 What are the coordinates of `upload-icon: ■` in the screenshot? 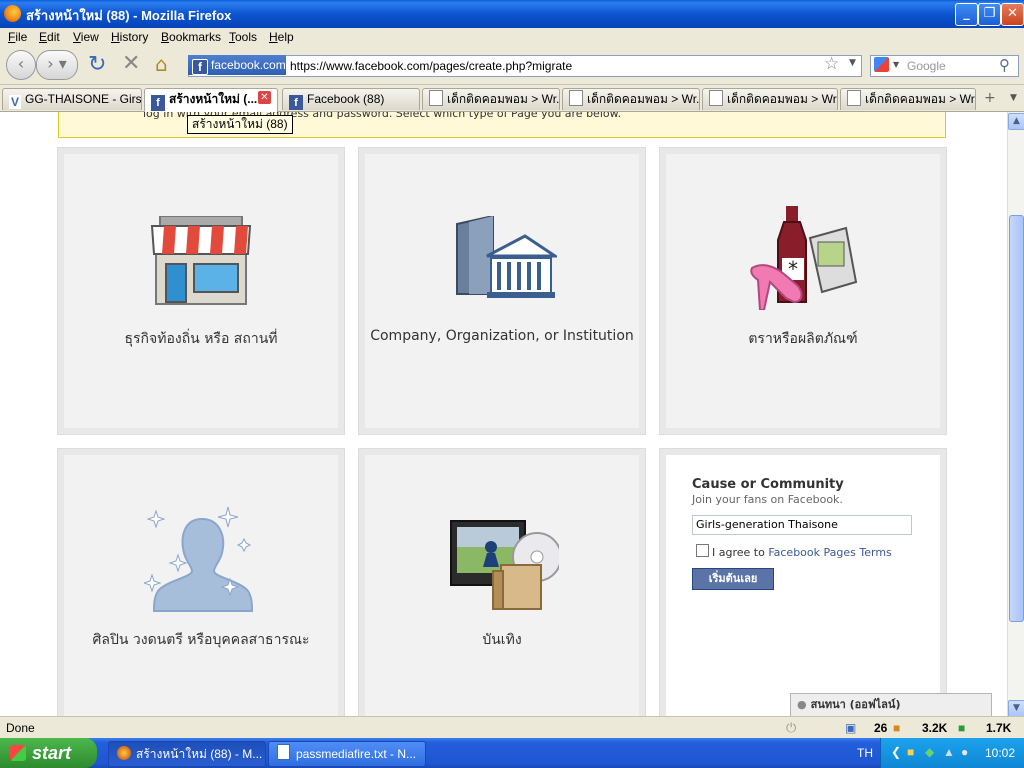 It's located at (962, 728).